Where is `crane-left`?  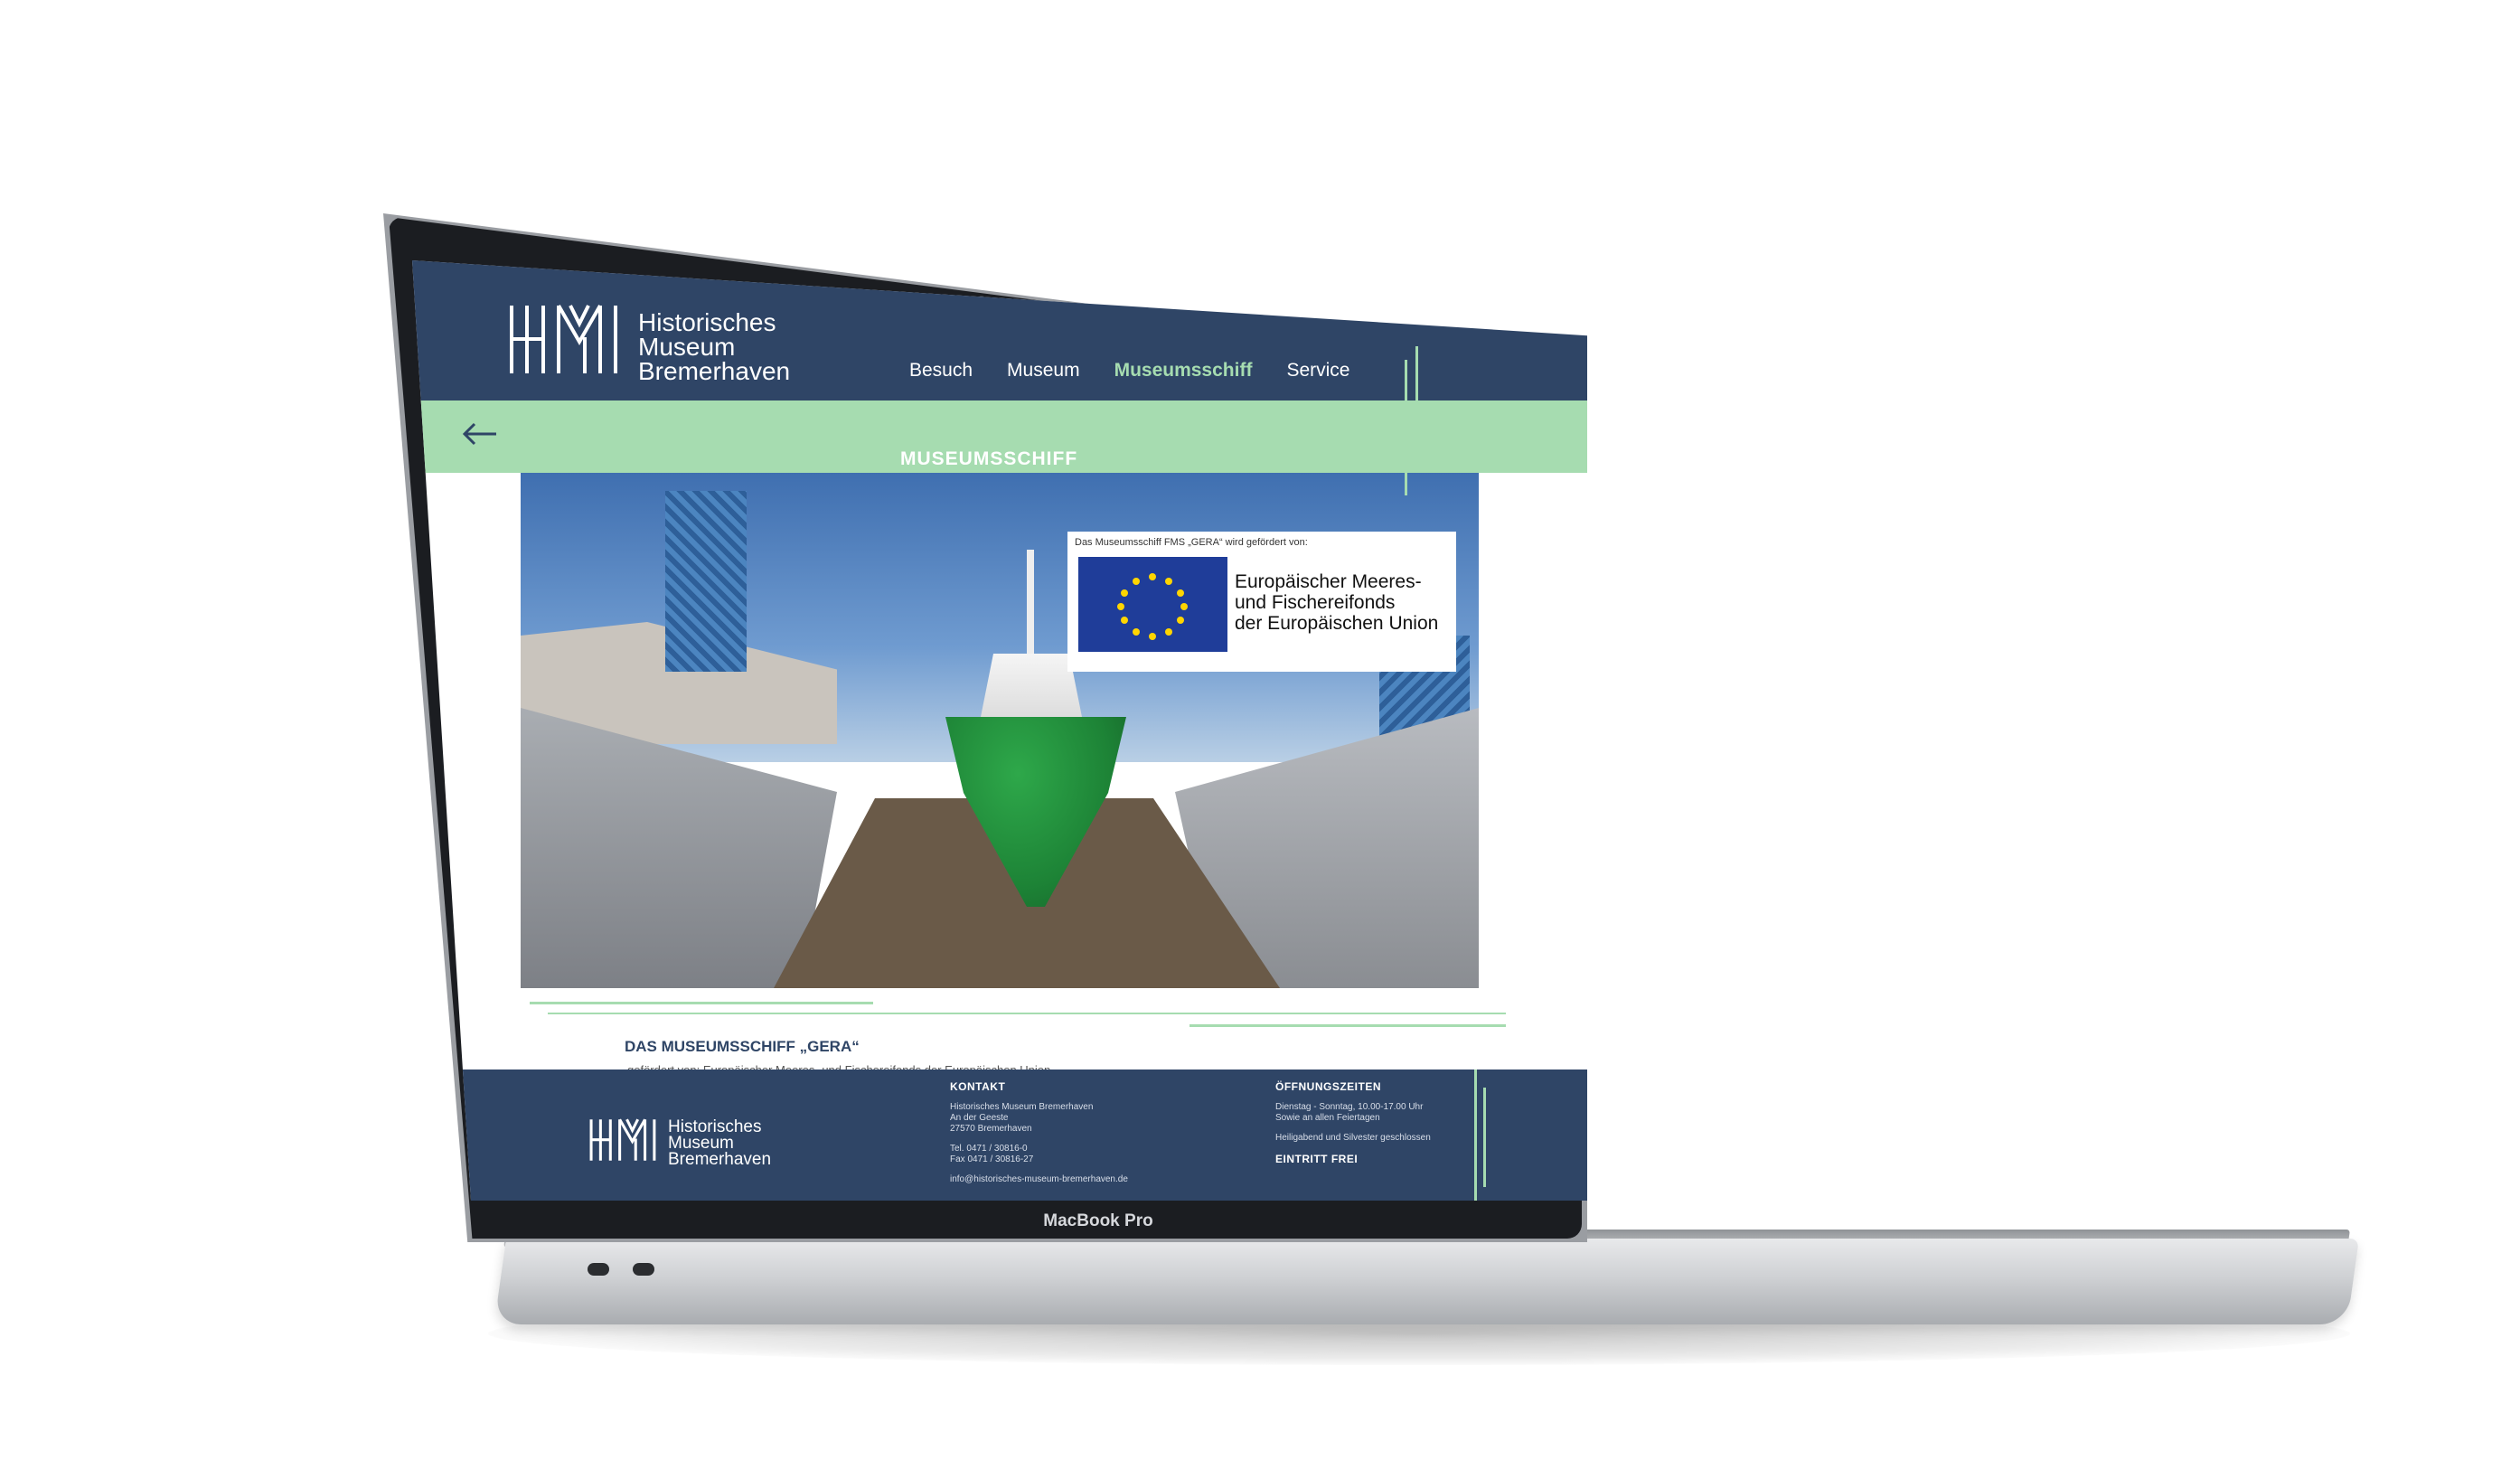
crane-left is located at coordinates (706, 581).